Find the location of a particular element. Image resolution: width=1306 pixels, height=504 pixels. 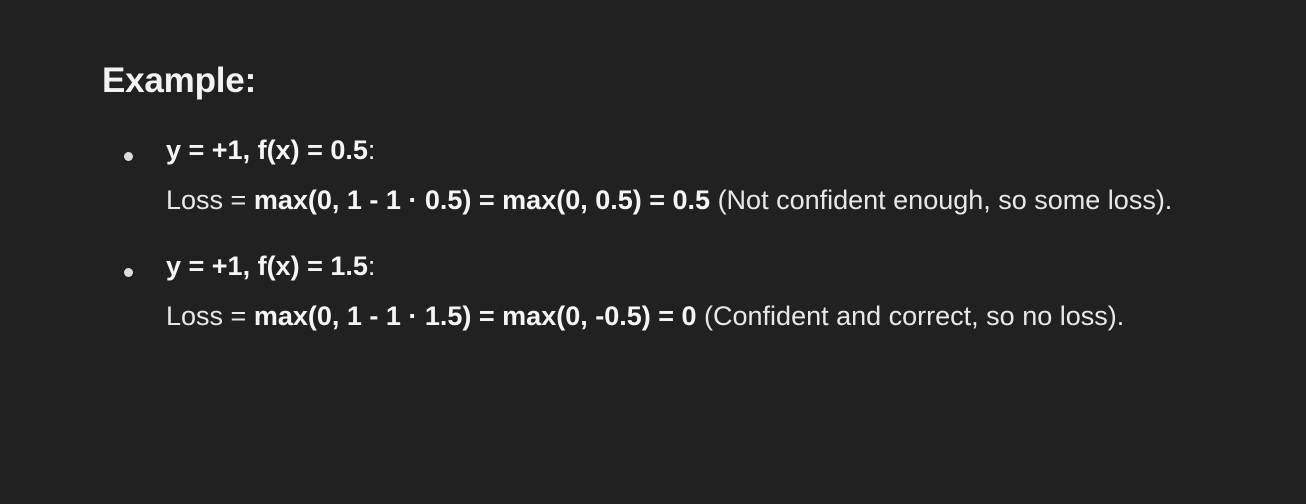

condition-line: y = +1, f(x) = 0.5: is located at coordinates (724, 150).